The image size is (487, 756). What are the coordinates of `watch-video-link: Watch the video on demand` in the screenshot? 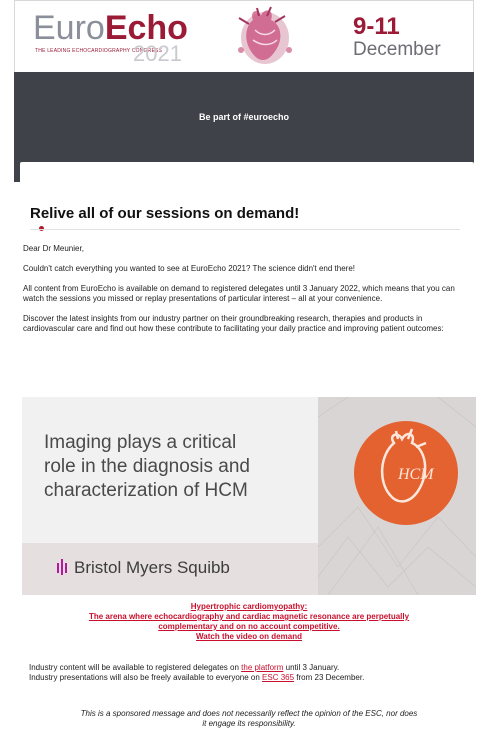 It's located at (249, 637).